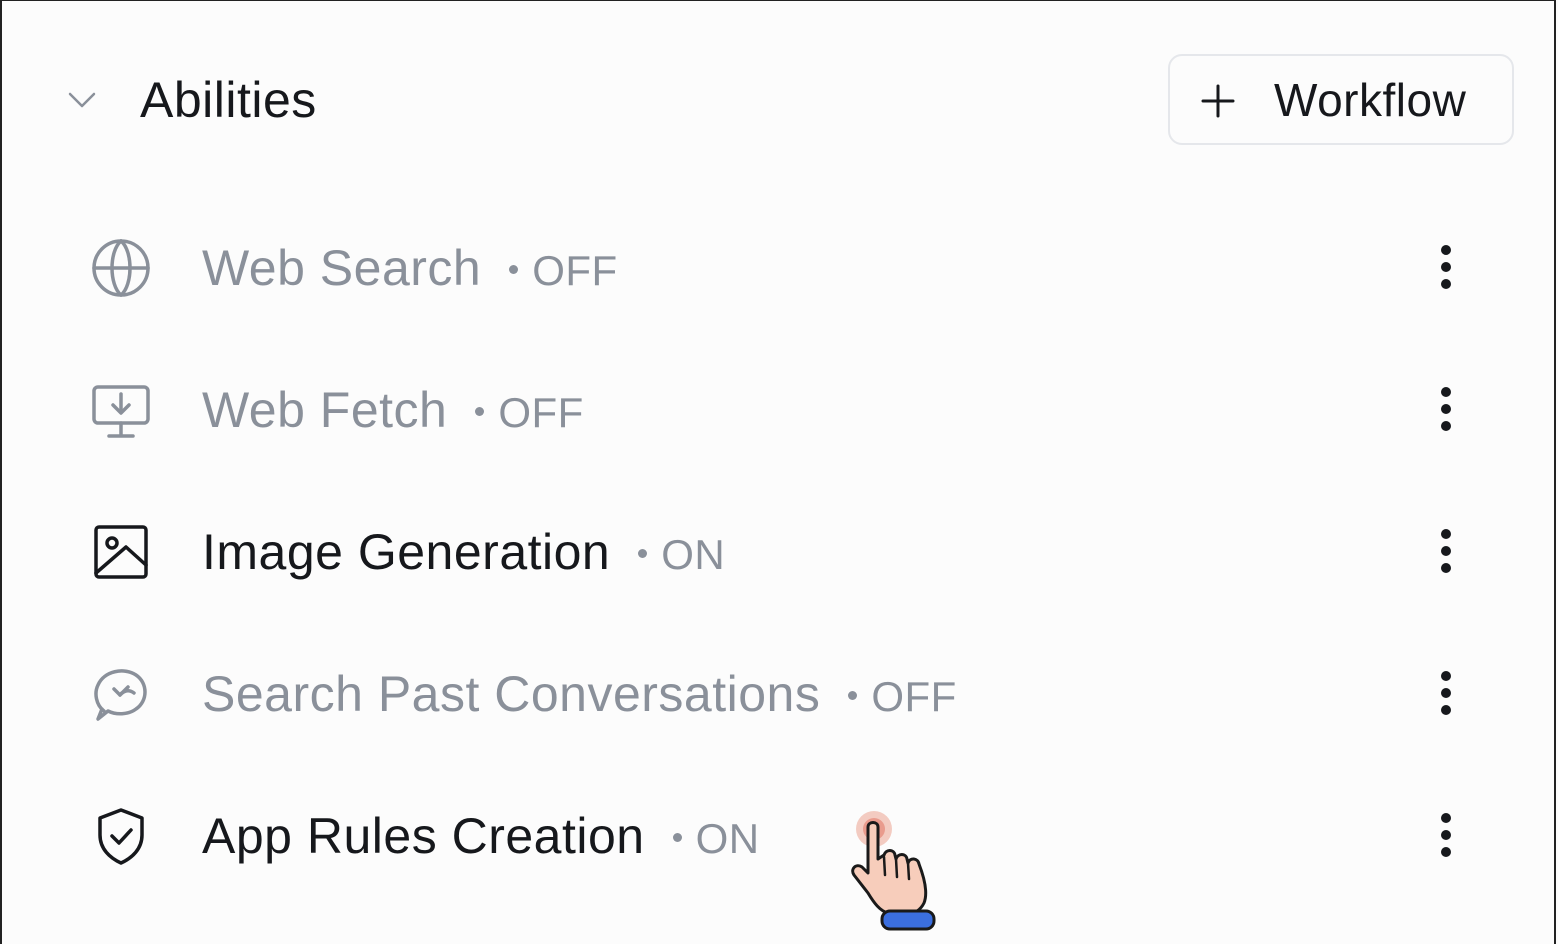 The width and height of the screenshot is (1558, 944). What do you see at coordinates (121, 552) in the screenshot?
I see `image-icon` at bounding box center [121, 552].